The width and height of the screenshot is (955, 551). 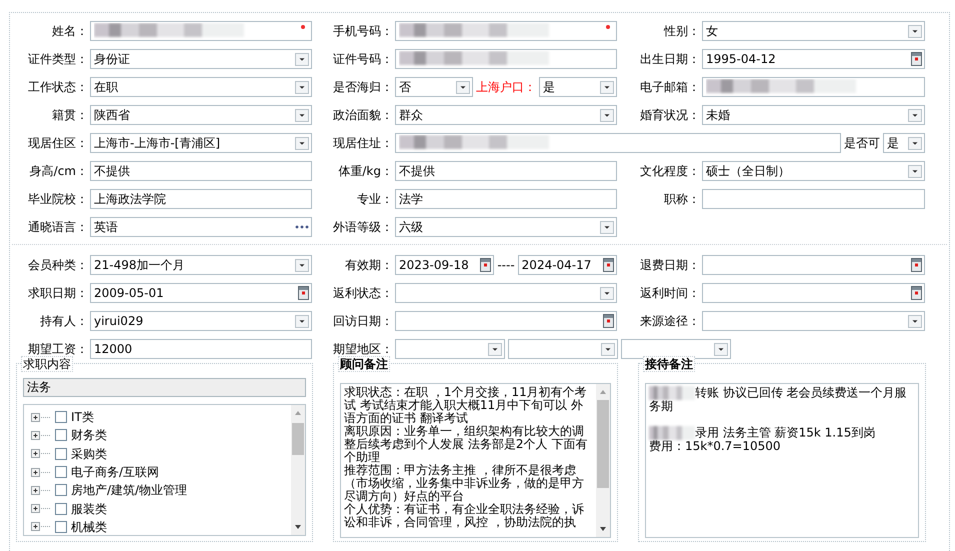 What do you see at coordinates (201, 59) in the screenshot?
I see `dropdown-field: 身份证` at bounding box center [201, 59].